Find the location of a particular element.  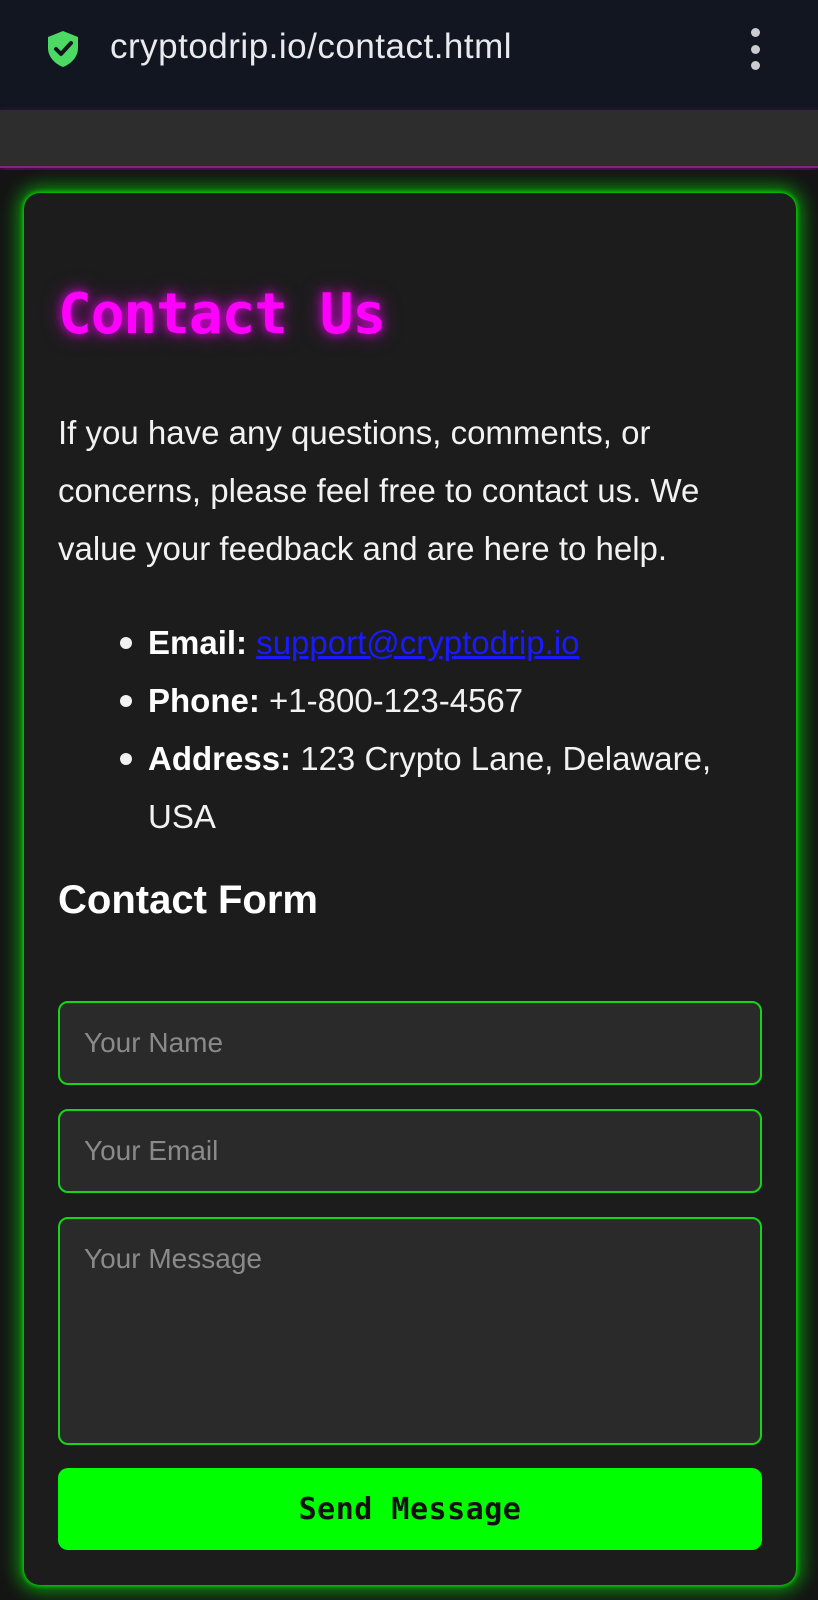

email-label: Email: is located at coordinates (202, 642).